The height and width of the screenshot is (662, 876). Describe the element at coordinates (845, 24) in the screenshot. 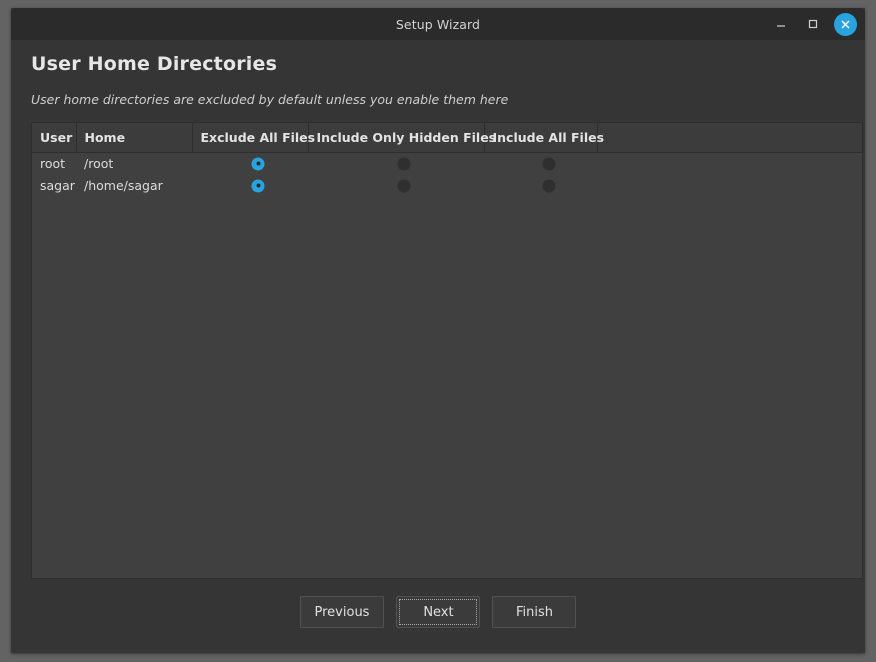

I see `close-icon` at that location.